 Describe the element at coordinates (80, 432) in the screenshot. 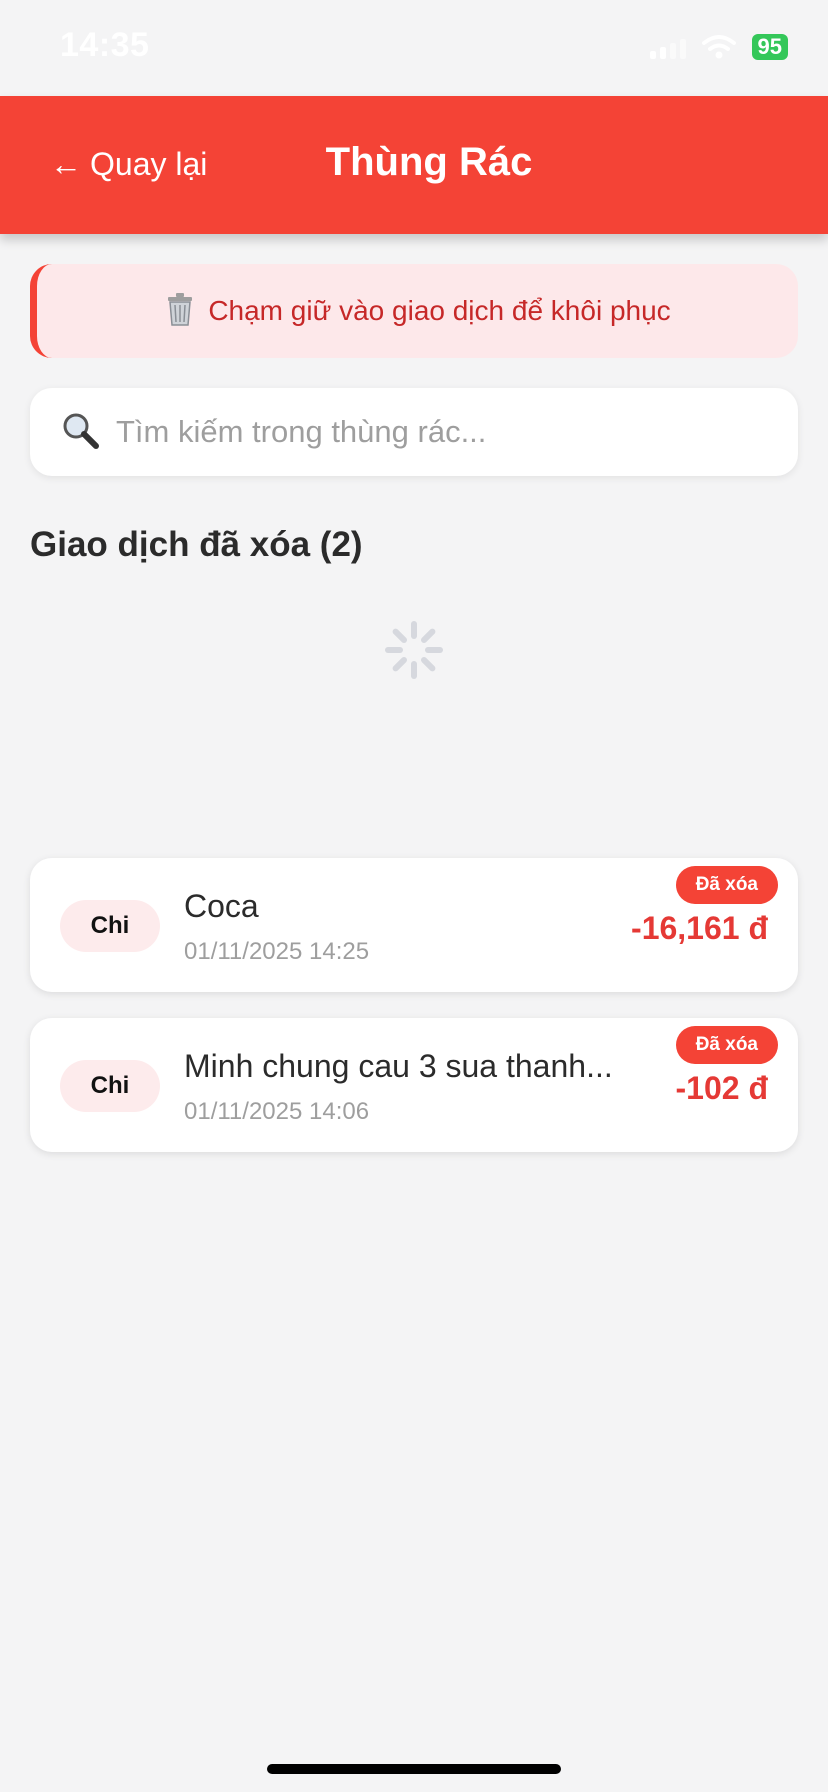

I see `search-icon` at that location.